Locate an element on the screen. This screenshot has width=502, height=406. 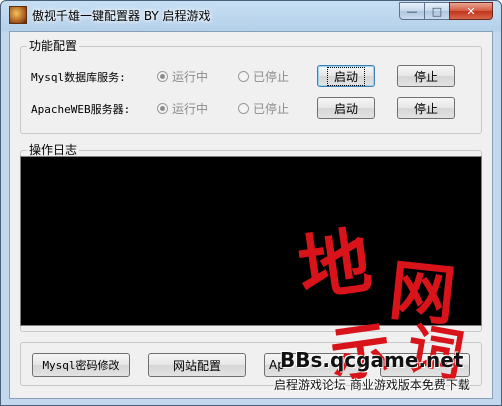
apache-stop-label: 停止 is located at coordinates (425, 108).